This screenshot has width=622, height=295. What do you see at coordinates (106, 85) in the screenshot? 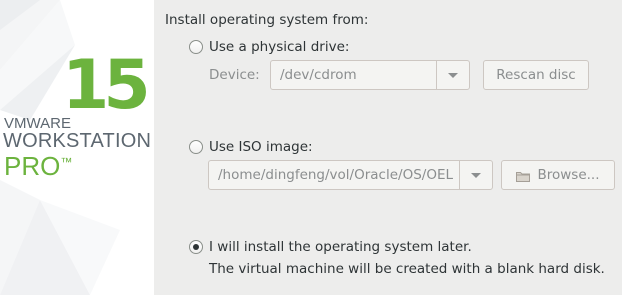
I see `brand-version-number: 15` at bounding box center [106, 85].